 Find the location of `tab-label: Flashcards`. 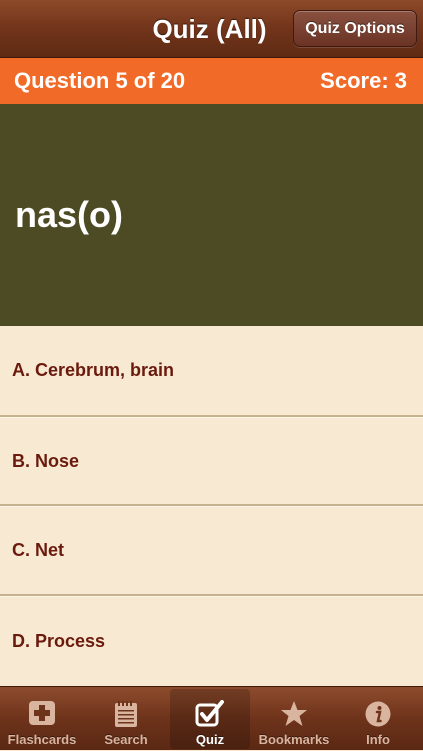

tab-label: Flashcards is located at coordinates (42, 739).